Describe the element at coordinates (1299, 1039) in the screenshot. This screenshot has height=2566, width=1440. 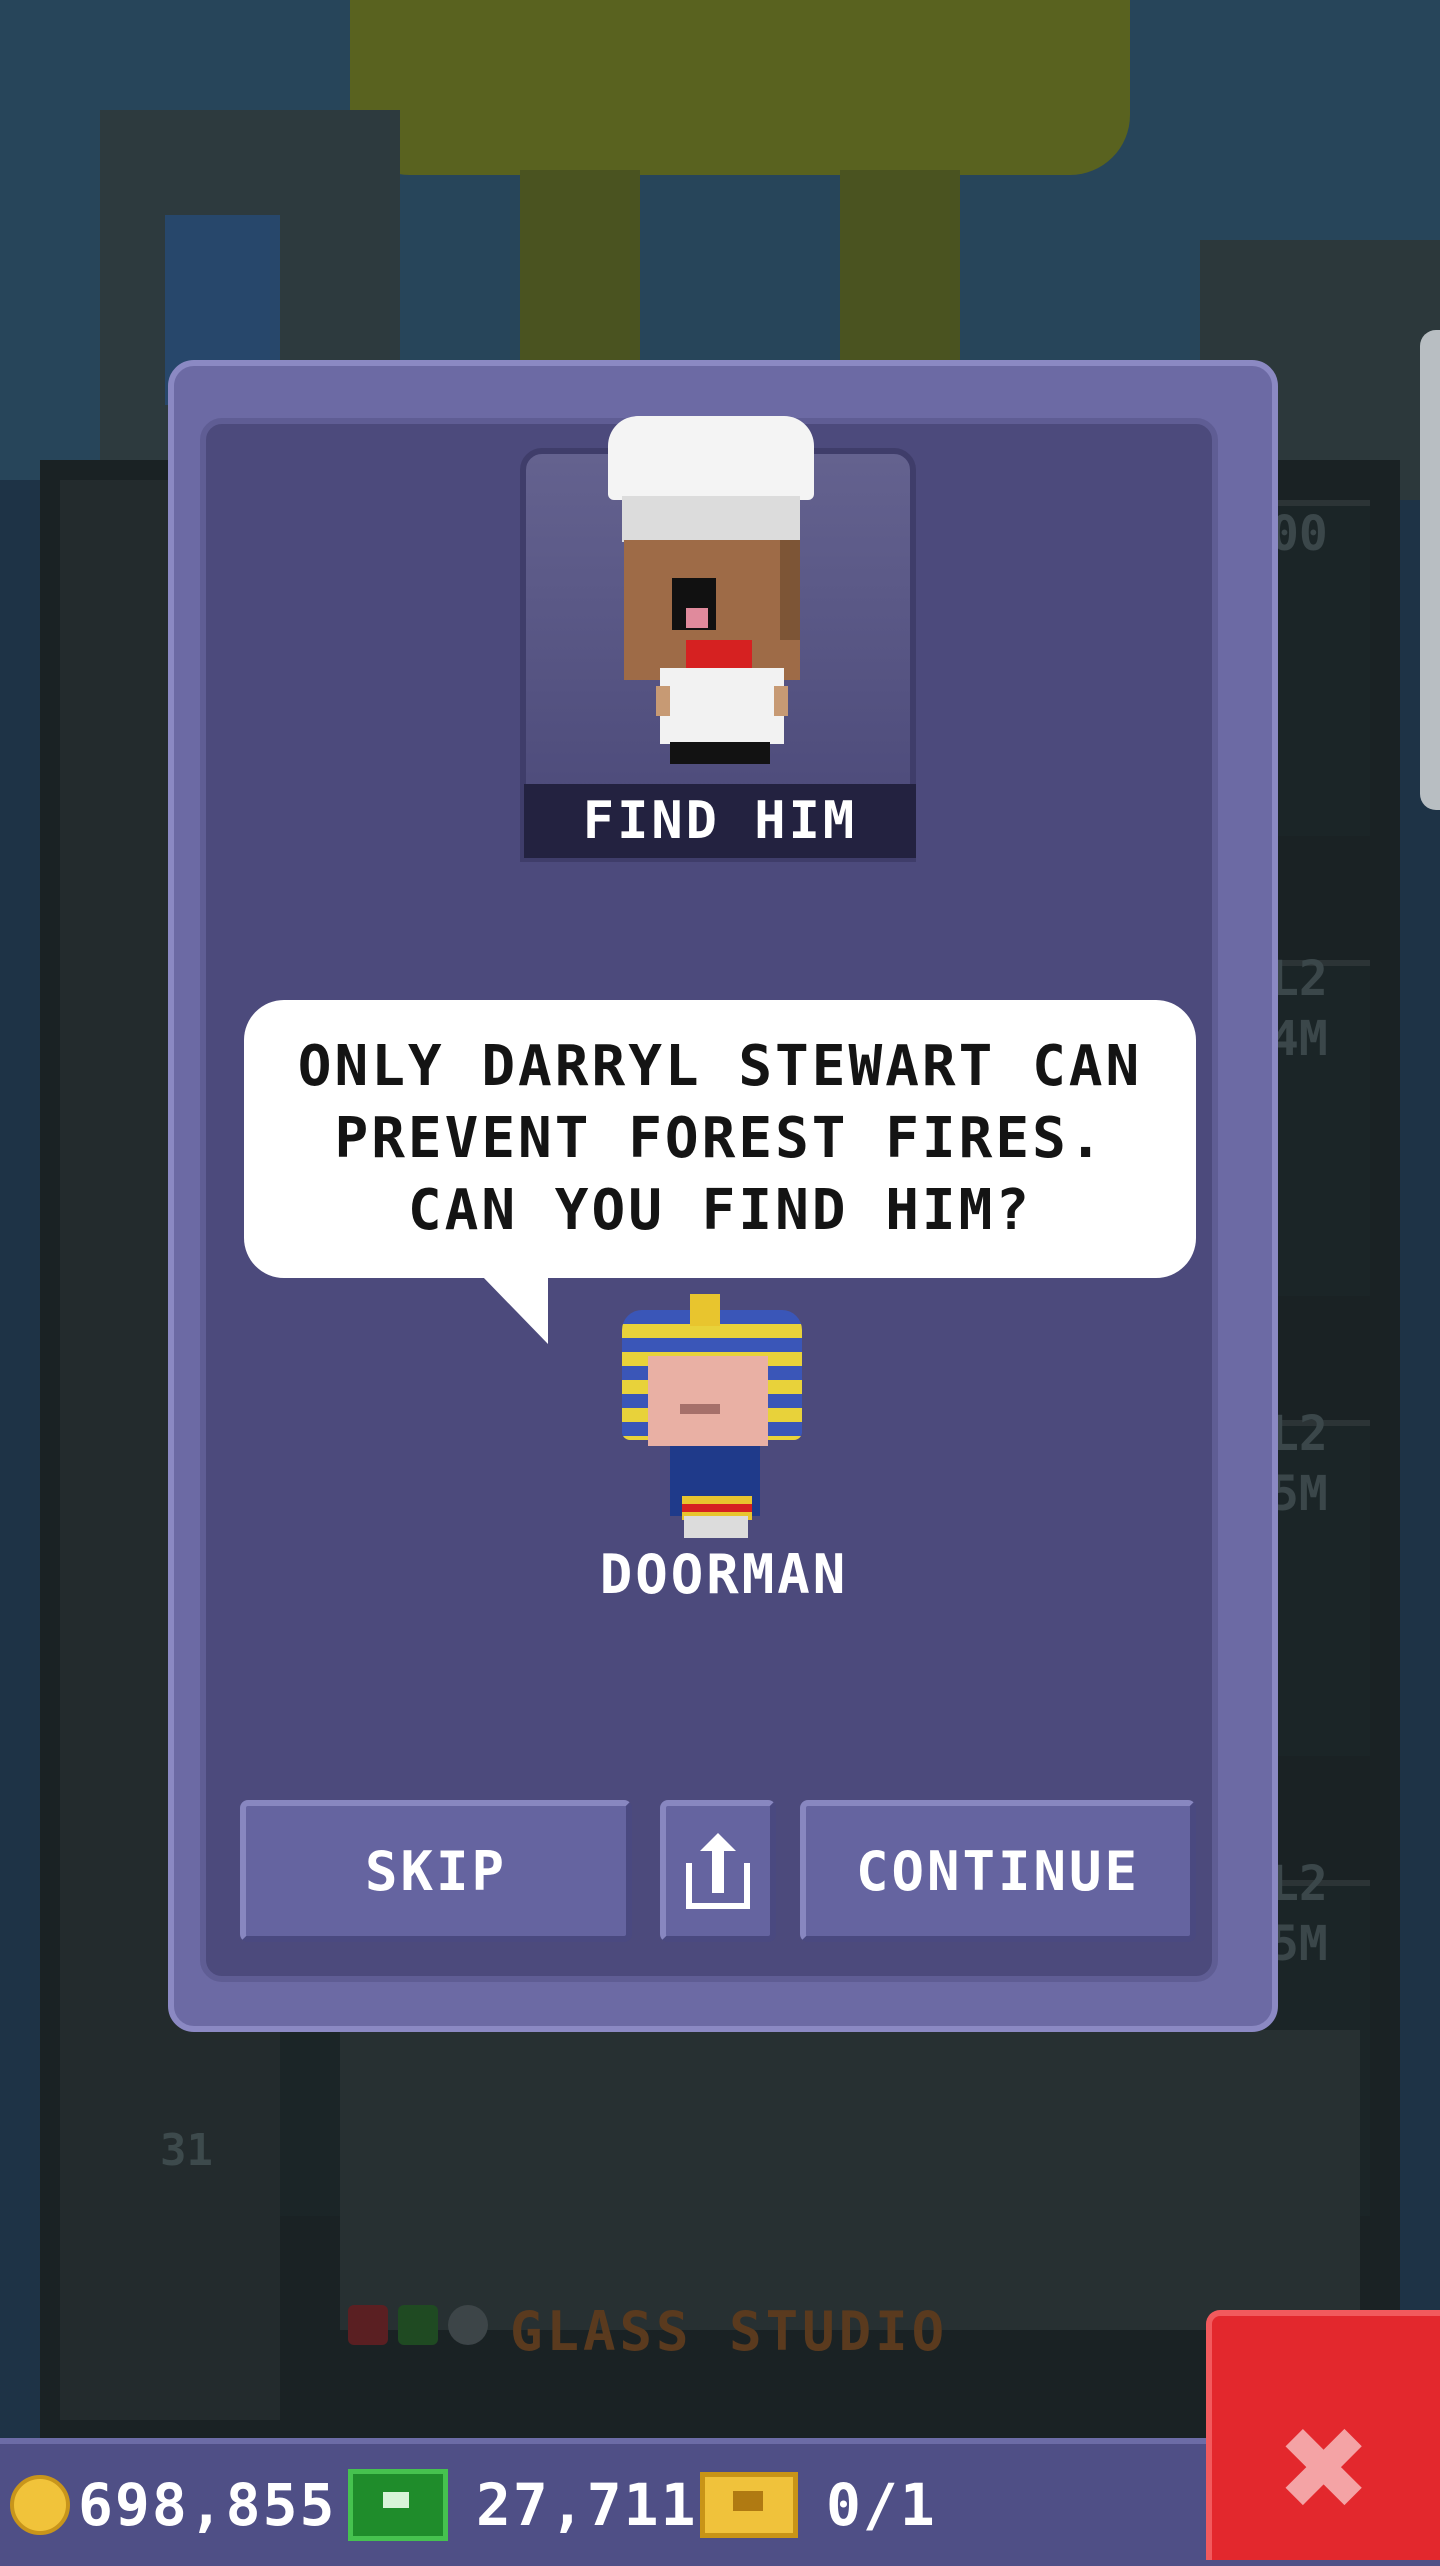
I see `floor-label: 4M` at that location.